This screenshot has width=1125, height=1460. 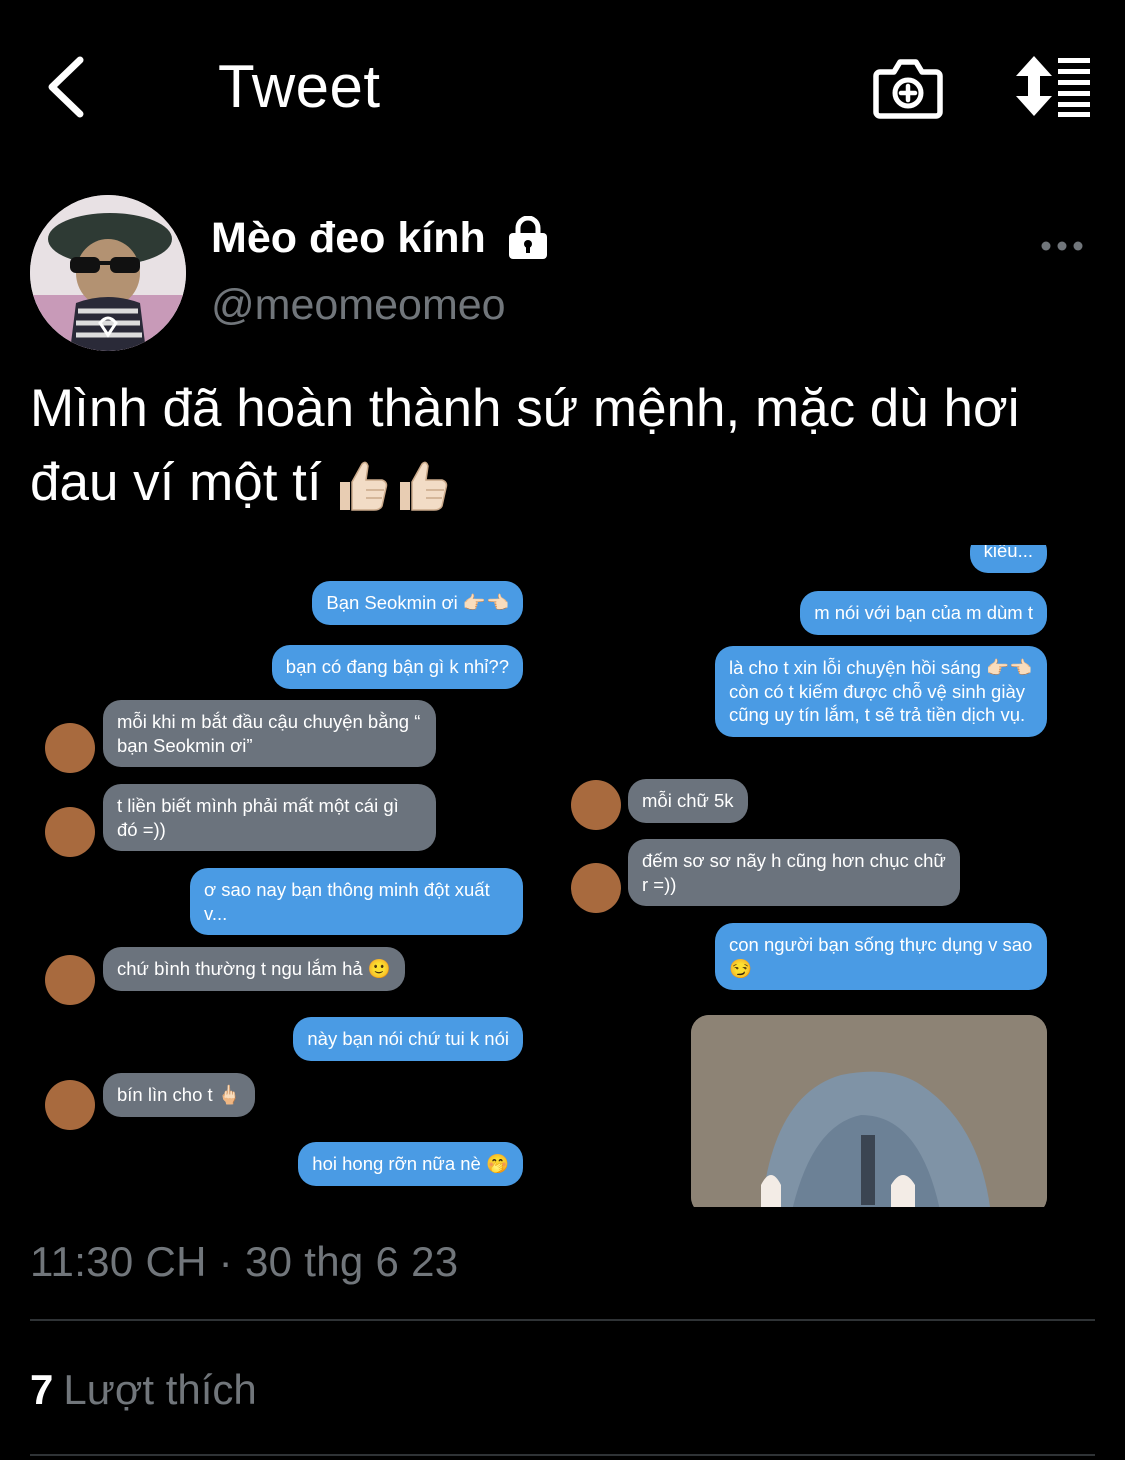 What do you see at coordinates (688, 801) in the screenshot?
I see `chat-bubble-incoming: mỗi chữ 5k` at bounding box center [688, 801].